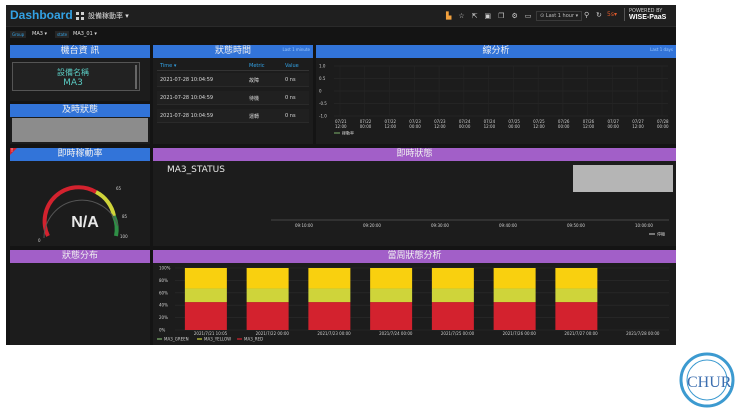  I want to click on y-tick-label: 0, so click(320, 91).